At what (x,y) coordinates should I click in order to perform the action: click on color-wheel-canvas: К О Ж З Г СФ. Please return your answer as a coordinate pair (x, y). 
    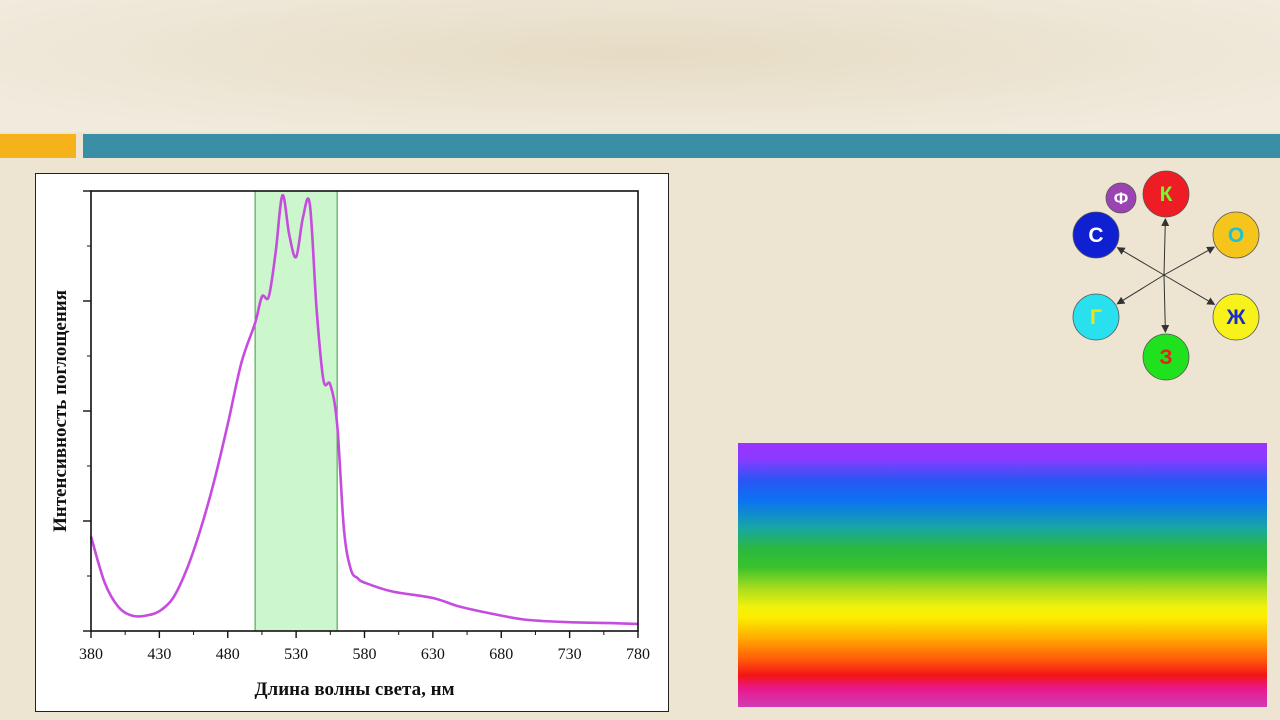
    Looking at the image, I should click on (1166, 275).